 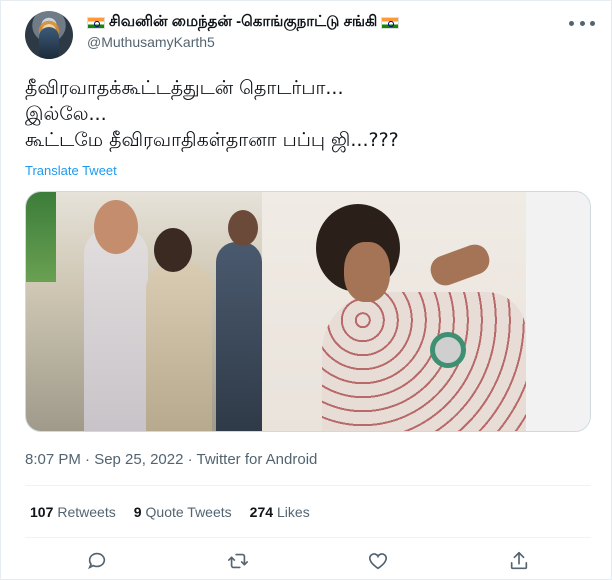 What do you see at coordinates (41, 237) in the screenshot?
I see `media-tree` at bounding box center [41, 237].